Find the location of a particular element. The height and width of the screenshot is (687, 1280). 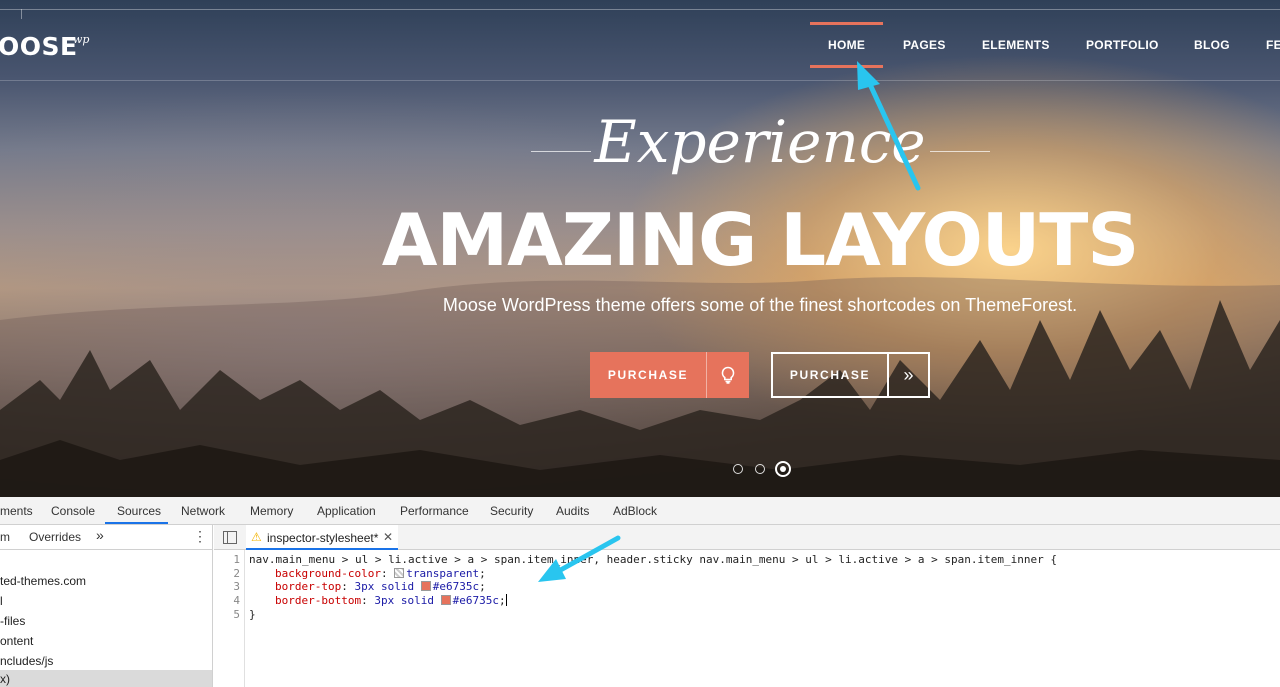

line-number: 5 is located at coordinates (236, 614).